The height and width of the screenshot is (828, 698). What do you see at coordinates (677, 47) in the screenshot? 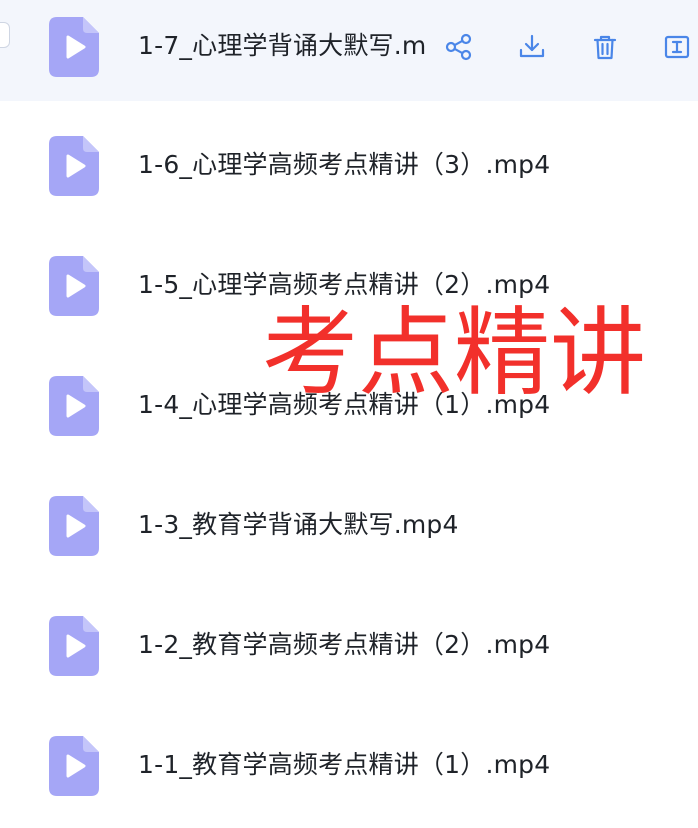
I see `rename-icon` at bounding box center [677, 47].